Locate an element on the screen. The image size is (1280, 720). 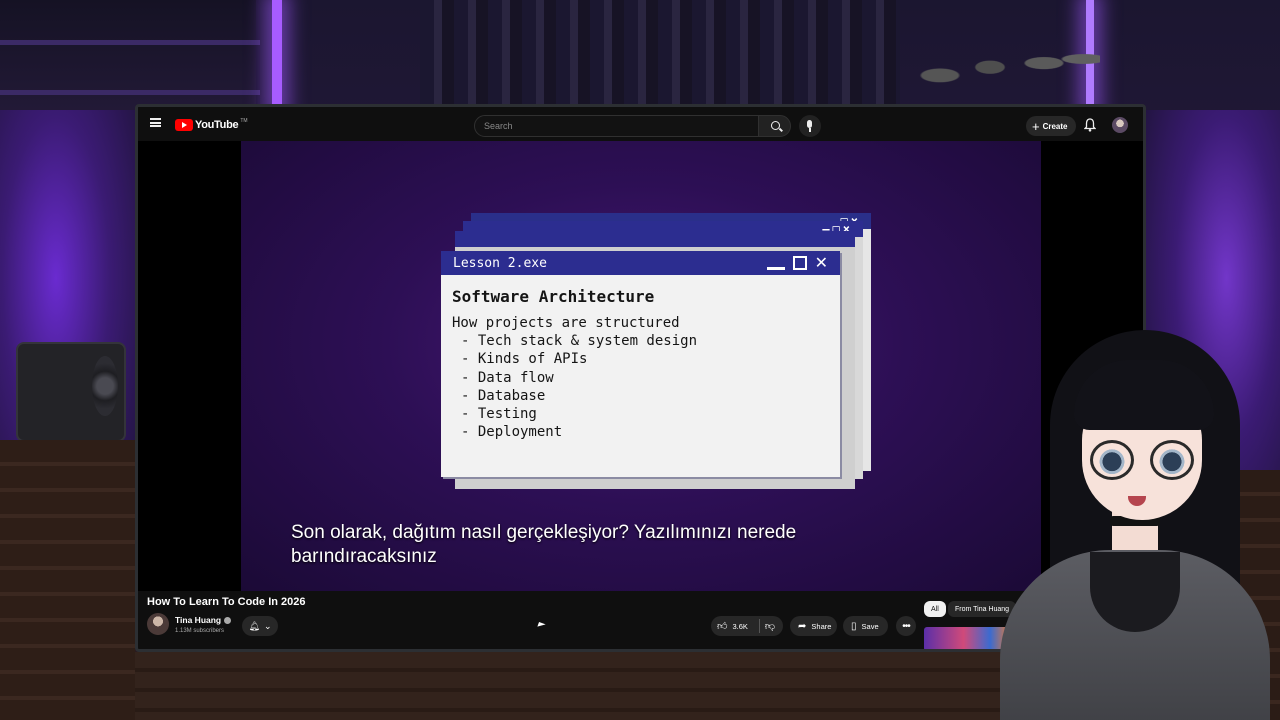
search-icon is located at coordinates (775, 125).